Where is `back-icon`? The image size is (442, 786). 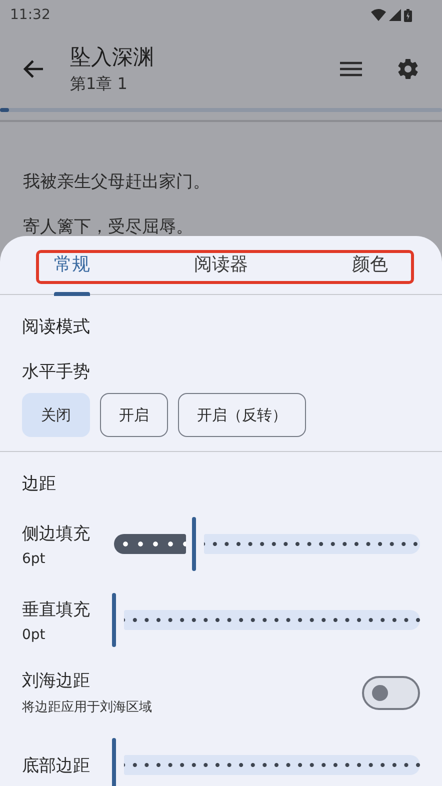 back-icon is located at coordinates (33, 69).